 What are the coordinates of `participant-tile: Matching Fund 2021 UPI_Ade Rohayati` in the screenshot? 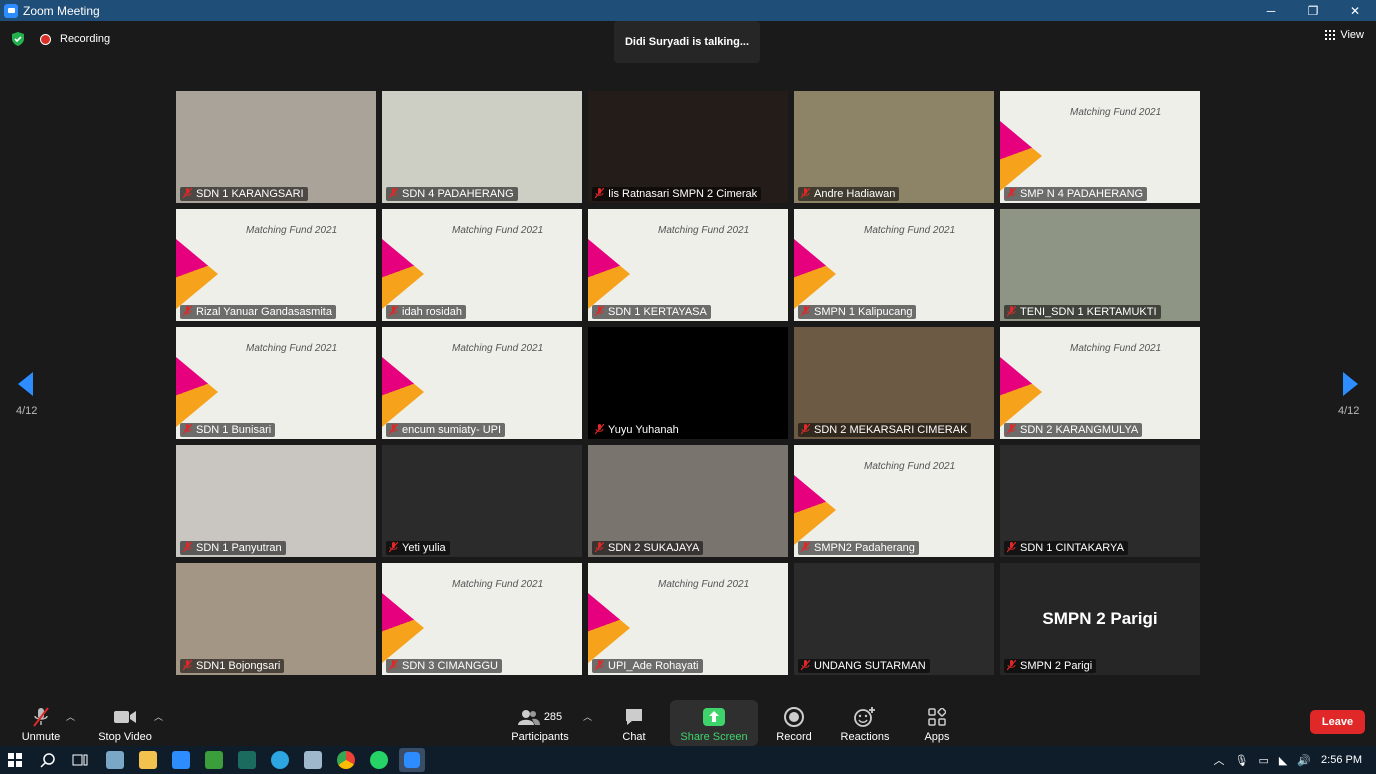 It's located at (688, 619).